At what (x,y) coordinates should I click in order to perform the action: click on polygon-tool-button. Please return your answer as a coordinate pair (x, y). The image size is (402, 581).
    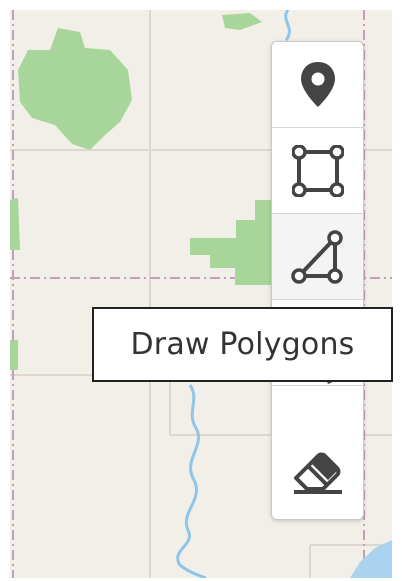
    Looking at the image, I should click on (317, 257).